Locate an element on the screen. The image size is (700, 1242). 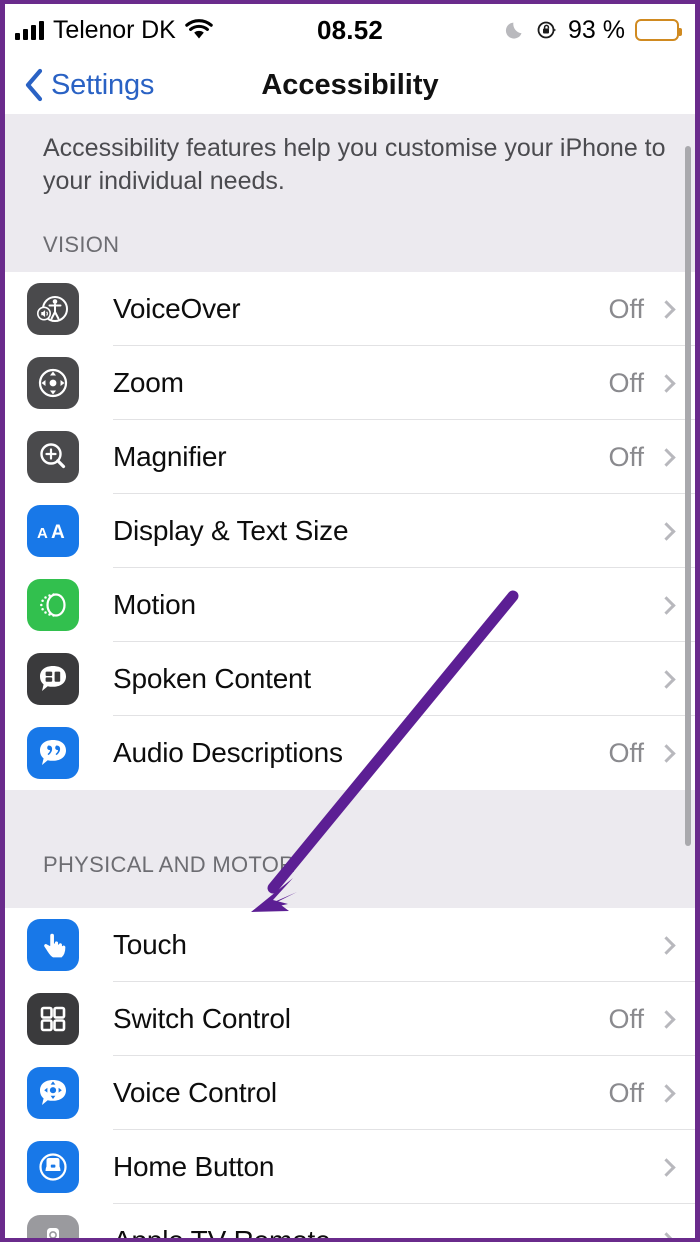
row-label: Magnifier is located at coordinates (170, 456).